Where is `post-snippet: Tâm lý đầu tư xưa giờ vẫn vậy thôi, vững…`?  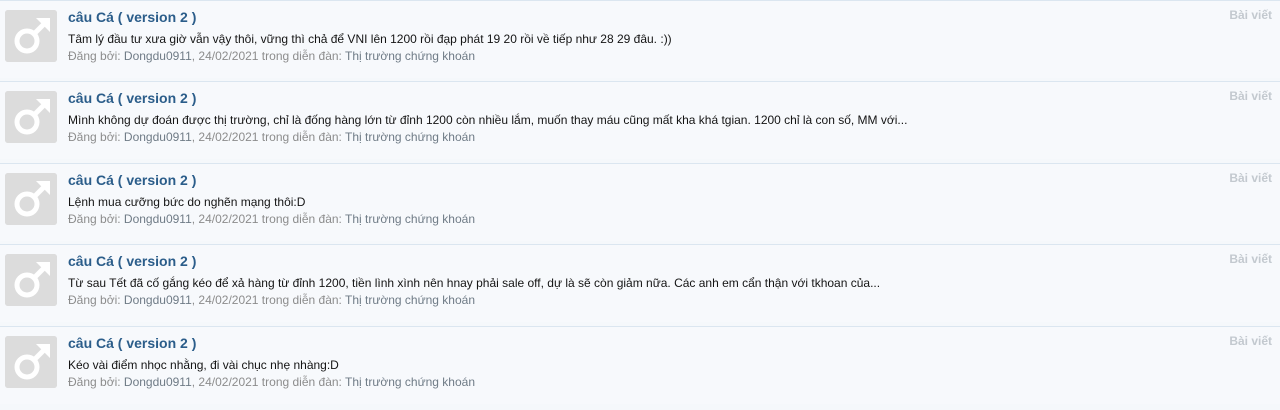 post-snippet: Tâm lý đầu tư xưa giờ vẫn vậy thôi, vững… is located at coordinates (370, 39).